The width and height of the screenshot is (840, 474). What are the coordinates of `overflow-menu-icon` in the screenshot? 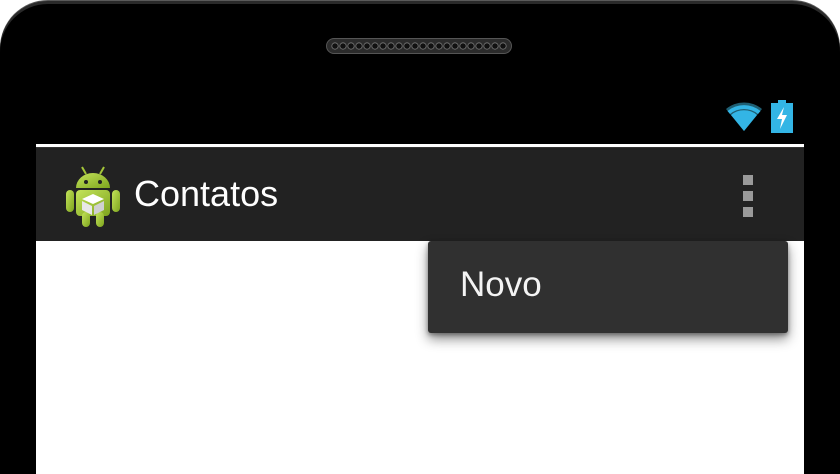 It's located at (748, 196).